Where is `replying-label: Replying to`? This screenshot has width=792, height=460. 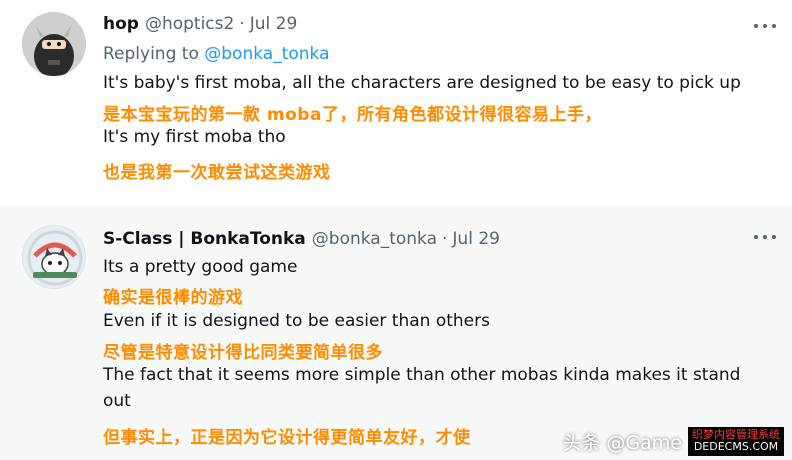
replying-label: Replying to is located at coordinates (151, 54).